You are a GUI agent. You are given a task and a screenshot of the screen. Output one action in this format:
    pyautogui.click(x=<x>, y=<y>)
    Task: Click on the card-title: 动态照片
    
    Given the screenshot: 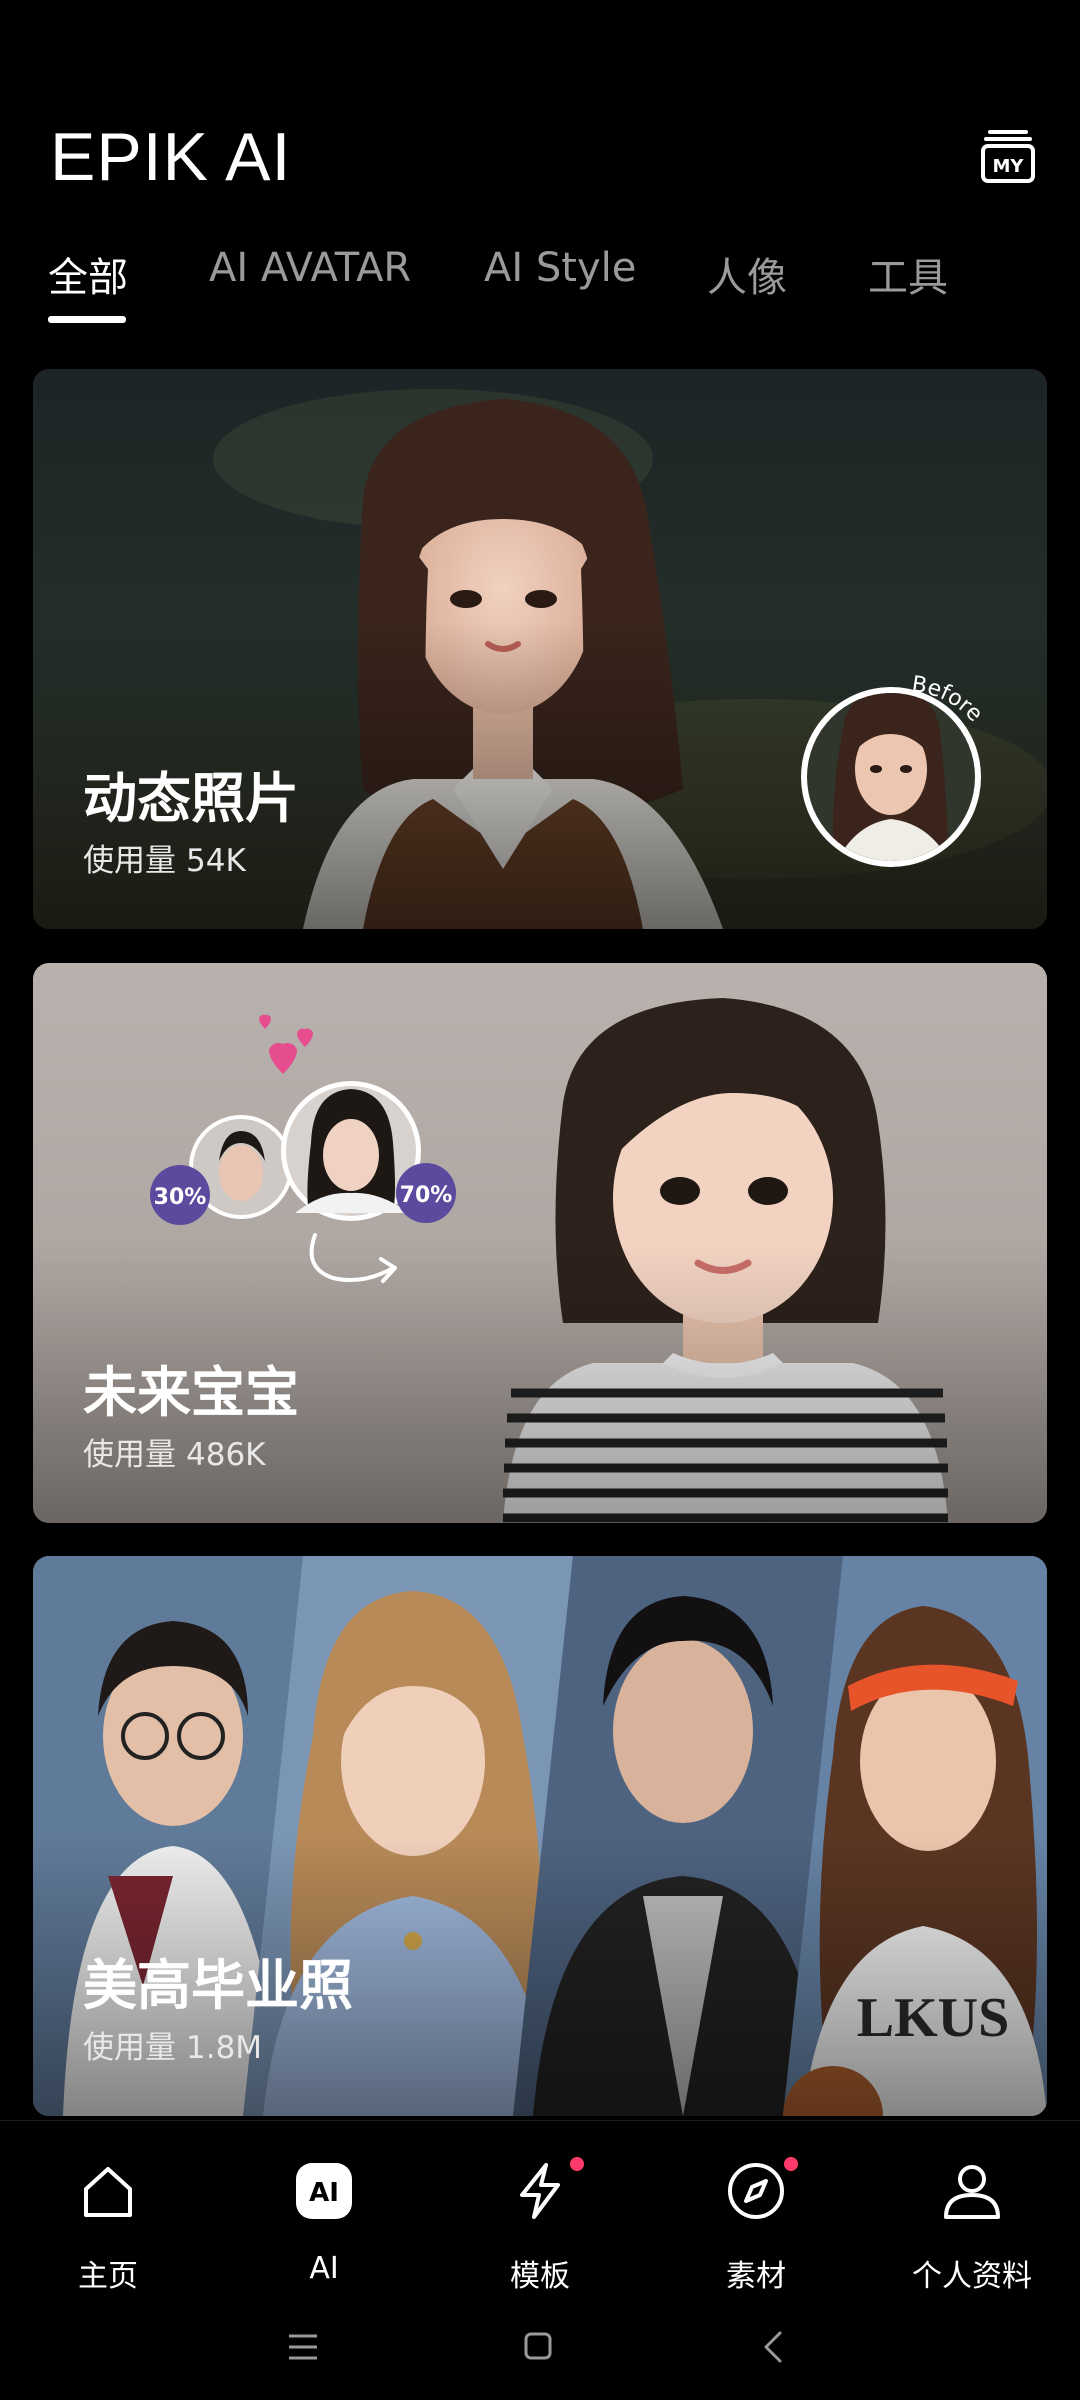 What is the action you would take?
    pyautogui.click(x=191, y=798)
    